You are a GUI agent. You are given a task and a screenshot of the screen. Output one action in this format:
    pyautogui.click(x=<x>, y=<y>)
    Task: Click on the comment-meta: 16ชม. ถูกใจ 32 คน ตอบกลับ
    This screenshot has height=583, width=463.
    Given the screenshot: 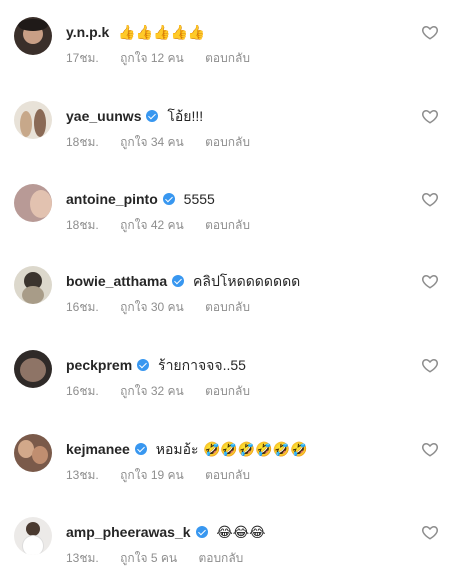 What is the action you would take?
    pyautogui.click(x=167, y=391)
    